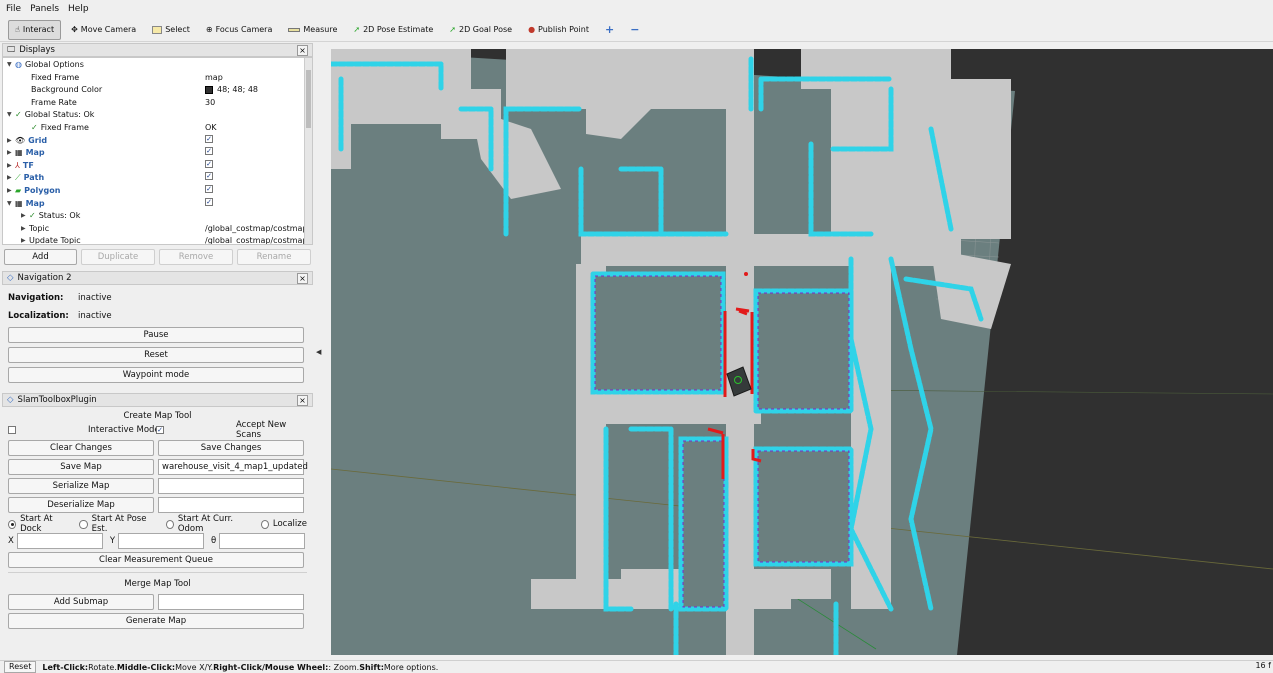  Describe the element at coordinates (480, 30) in the screenshot. I see `goal-pose-tool-button: ➚ 2D Goal Pose` at that location.